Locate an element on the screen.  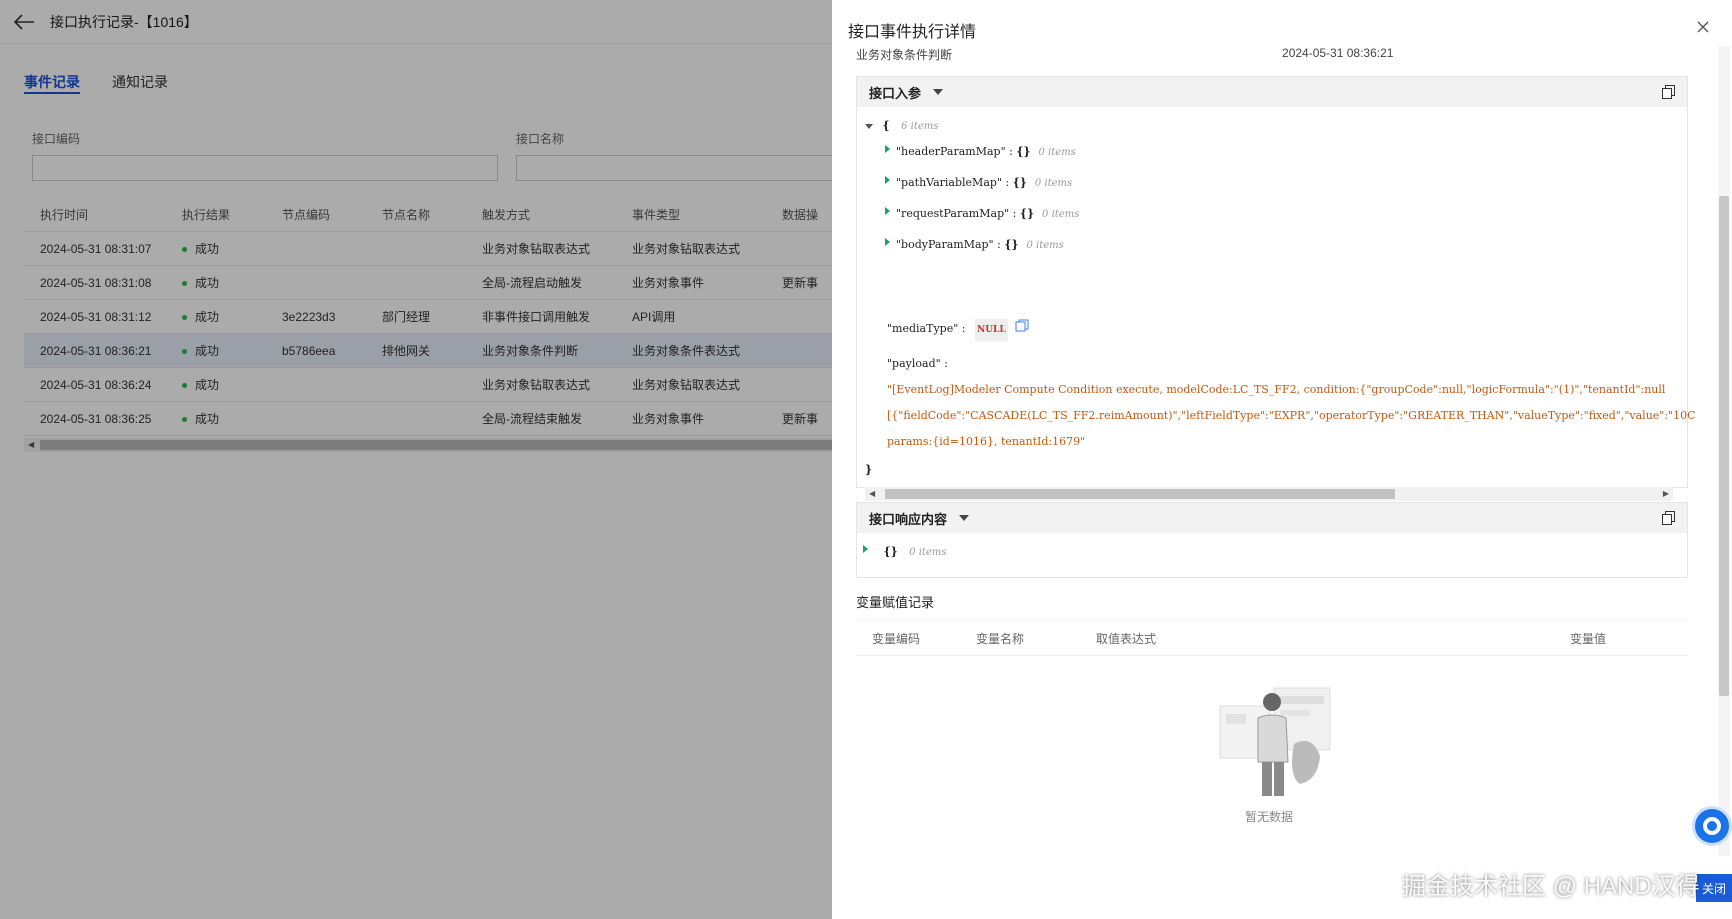
drawer-title: 接口事件执行详情 is located at coordinates (912, 32).